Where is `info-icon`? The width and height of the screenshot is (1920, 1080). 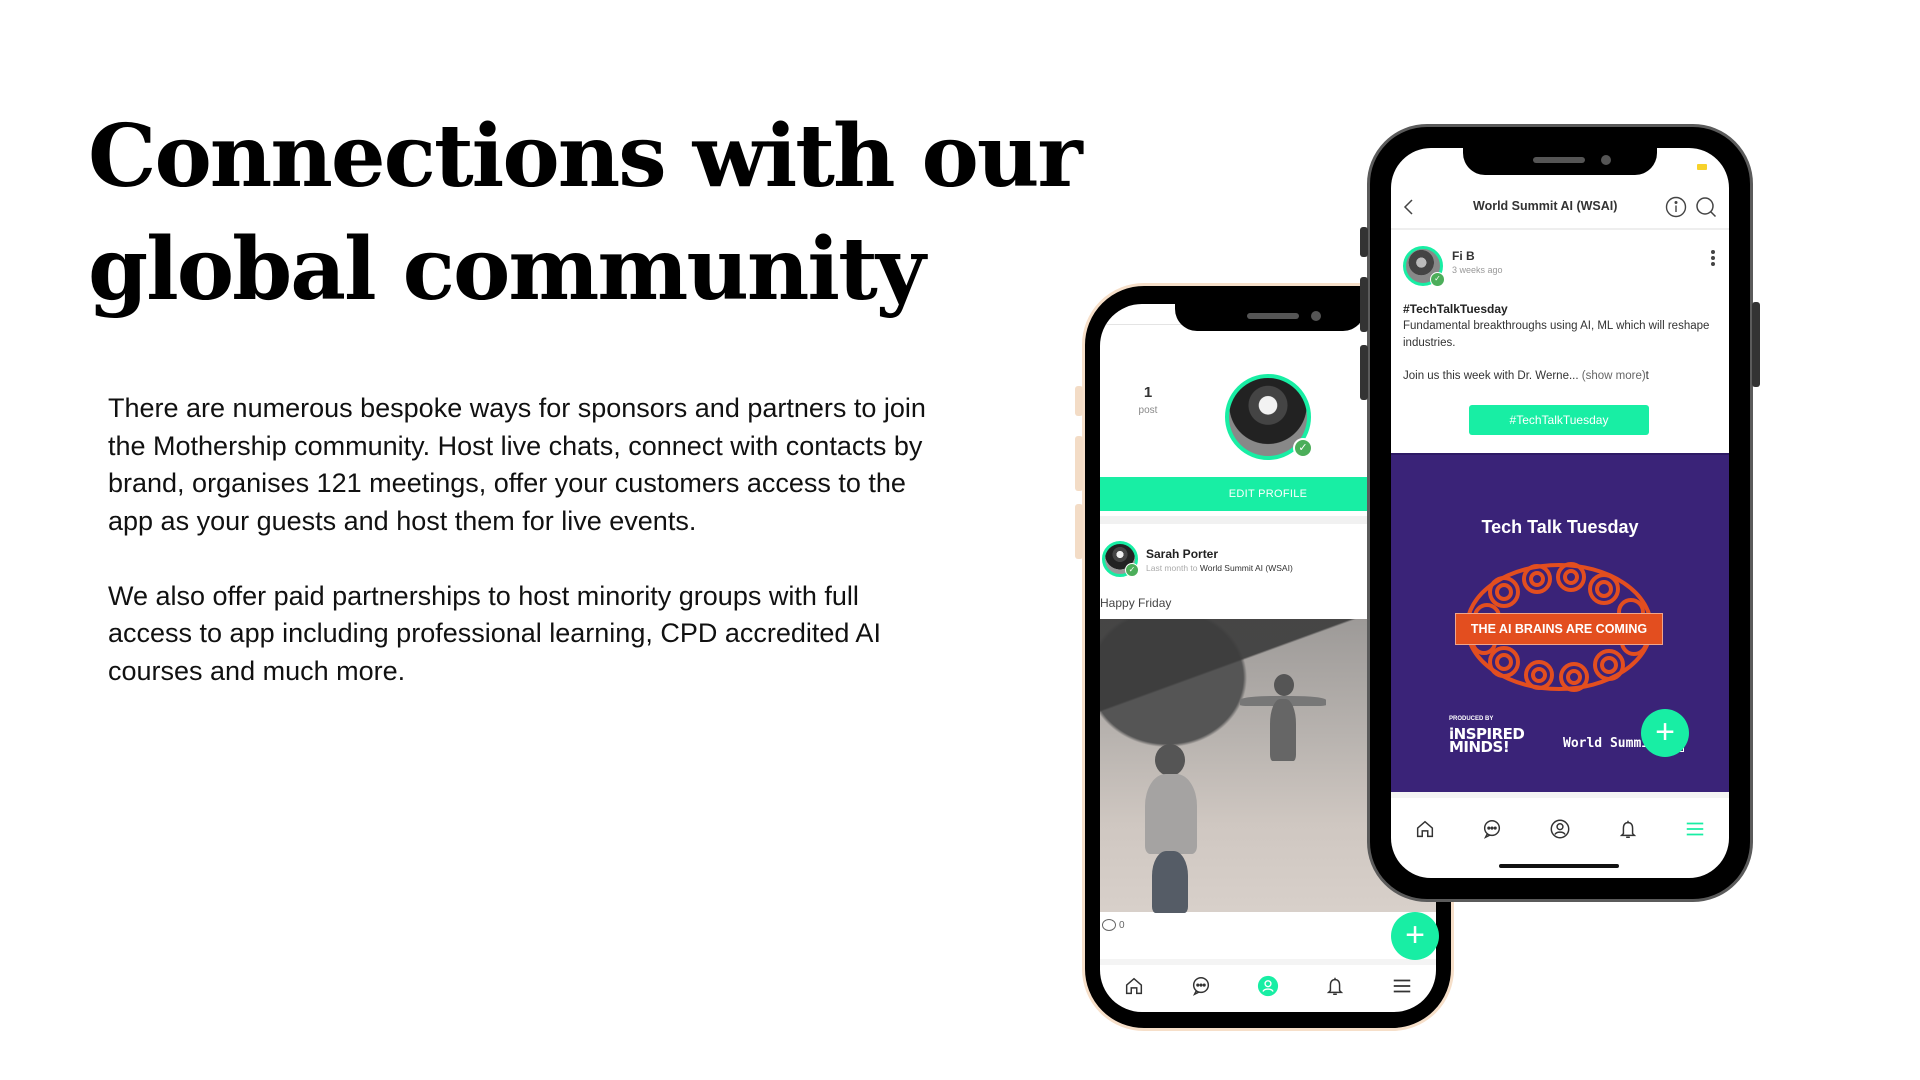 info-icon is located at coordinates (1676, 207).